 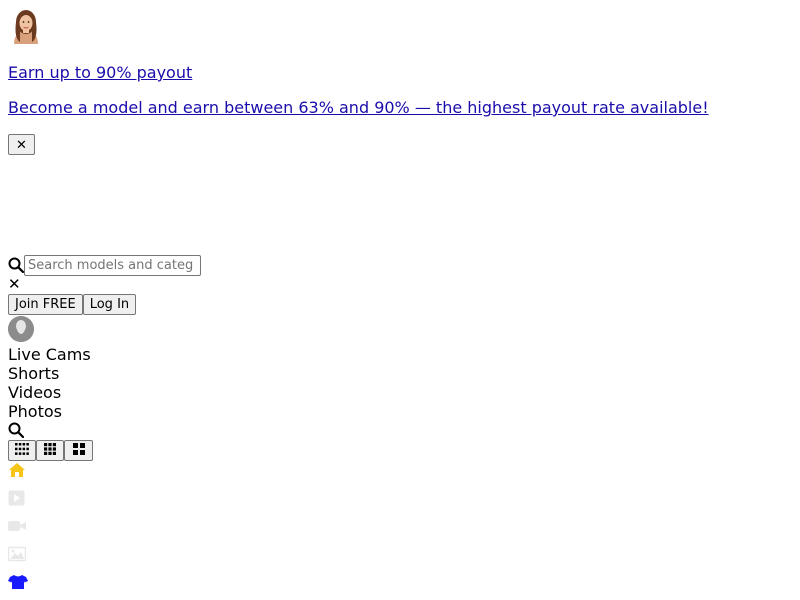 What do you see at coordinates (14, 284) in the screenshot?
I see `clear-search-icon: ✕` at bounding box center [14, 284].